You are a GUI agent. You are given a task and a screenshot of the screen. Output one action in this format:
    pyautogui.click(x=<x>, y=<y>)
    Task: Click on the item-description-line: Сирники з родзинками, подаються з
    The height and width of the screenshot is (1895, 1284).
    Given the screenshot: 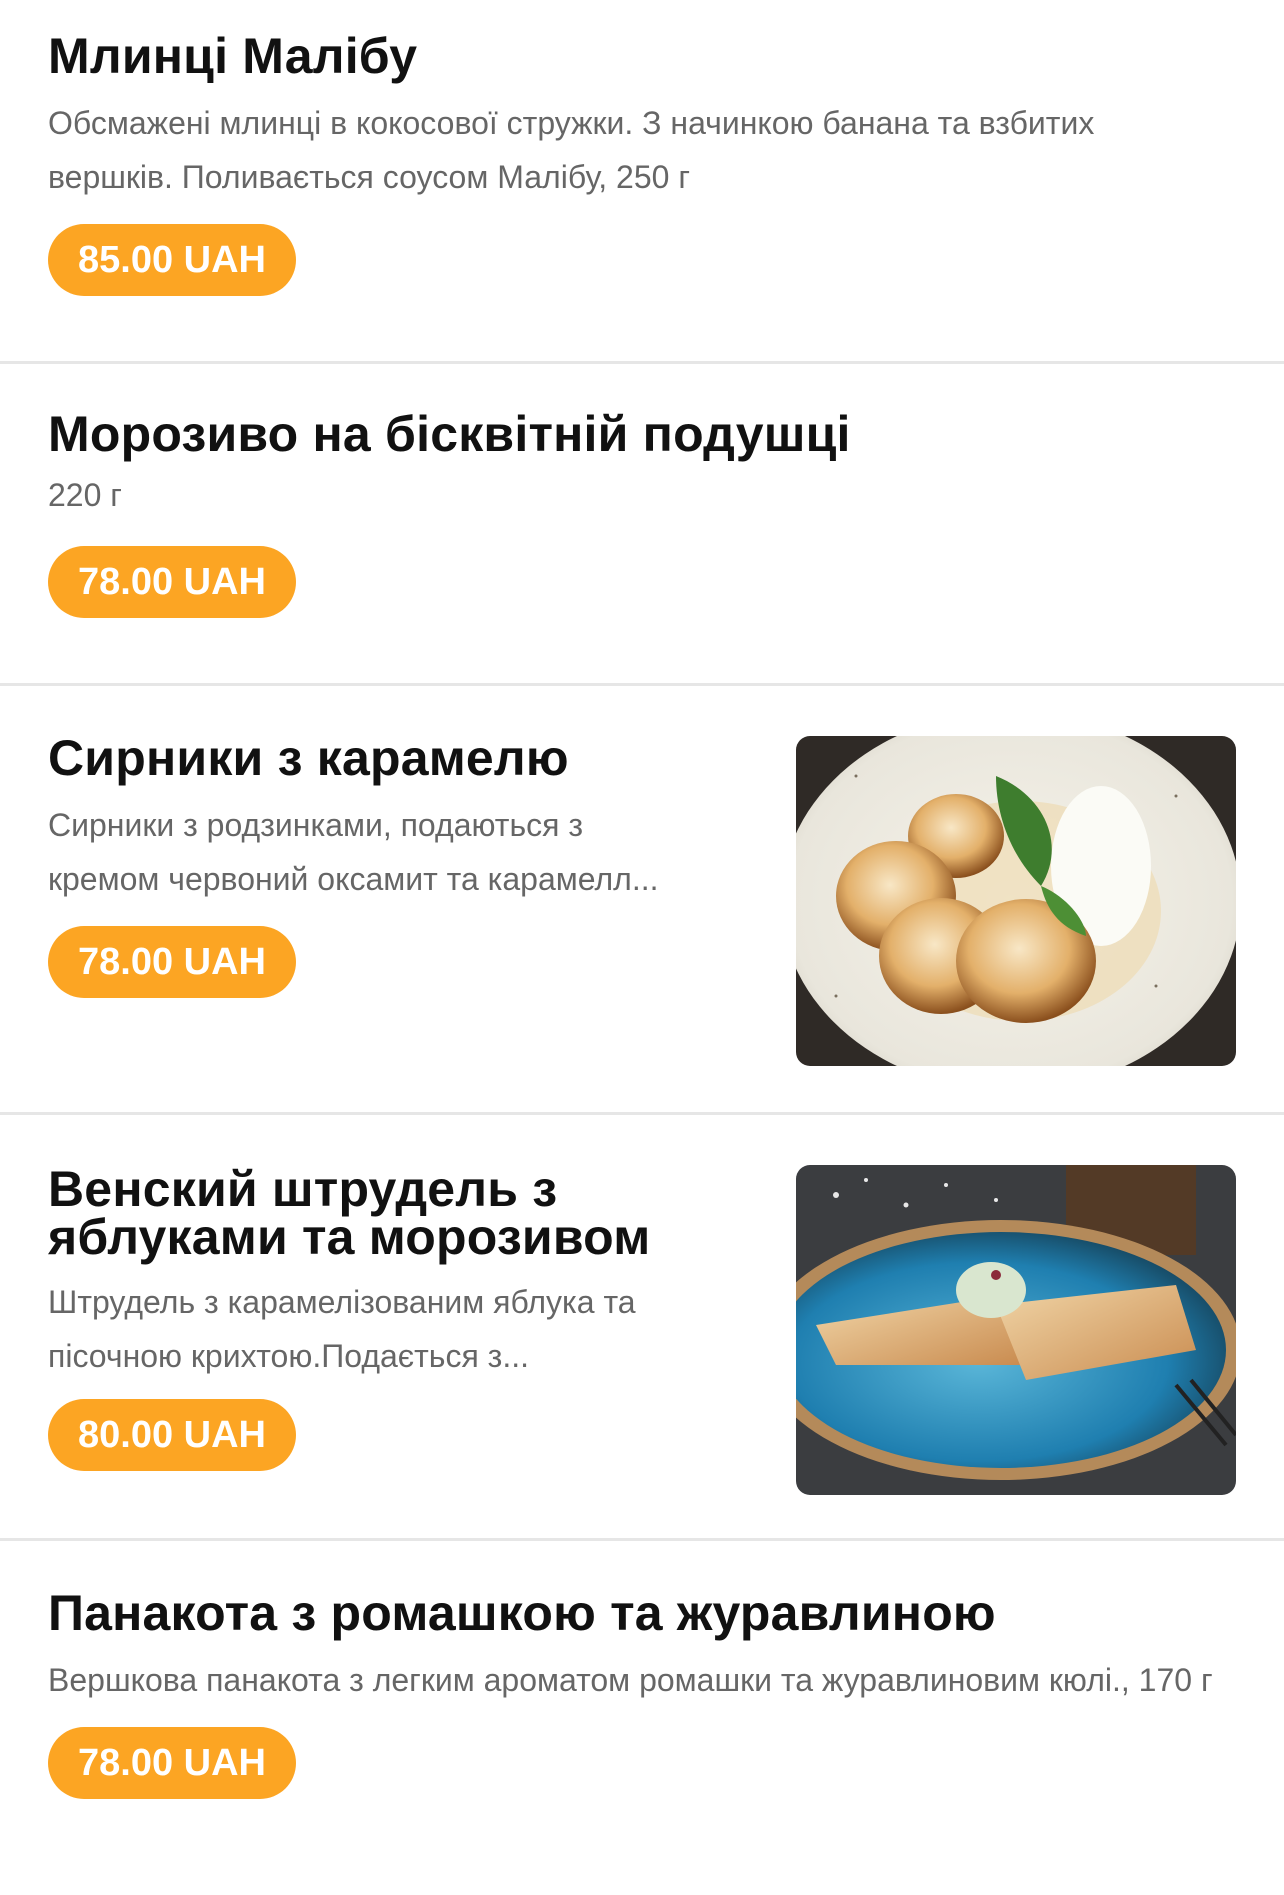 What is the action you would take?
    pyautogui.click(x=315, y=825)
    